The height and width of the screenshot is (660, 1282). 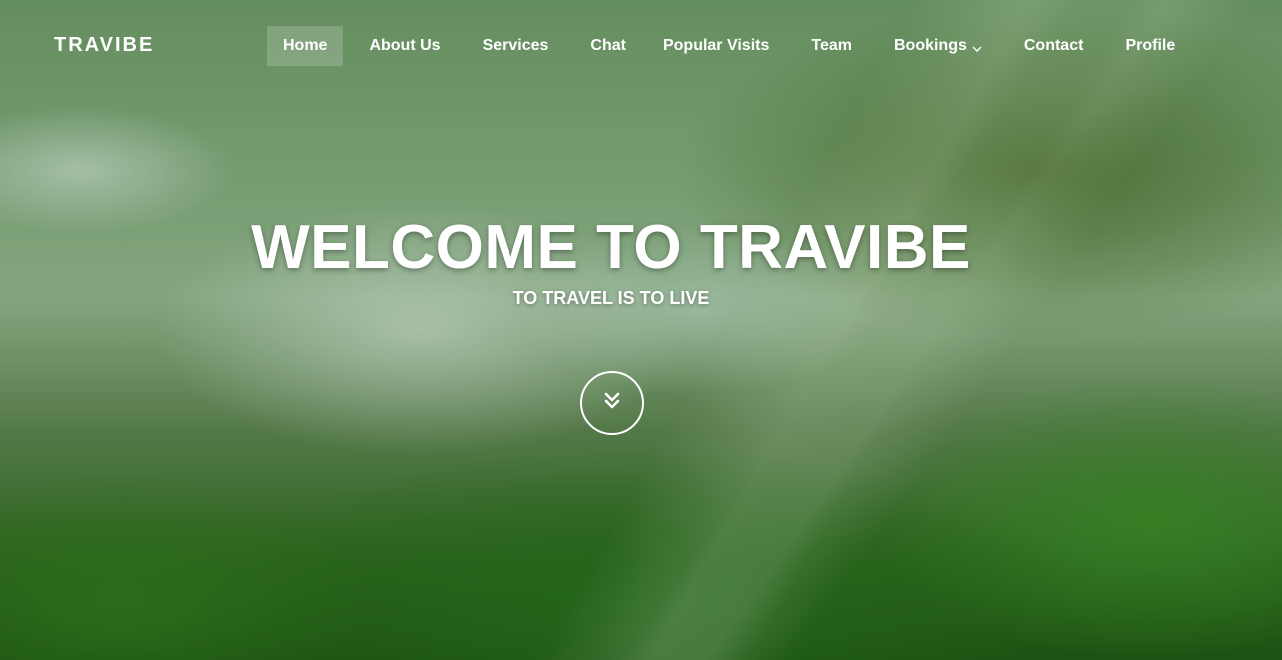 What do you see at coordinates (611, 298) in the screenshot?
I see `hero-subtitle: TO TRAVEL IS TO LIVE` at bounding box center [611, 298].